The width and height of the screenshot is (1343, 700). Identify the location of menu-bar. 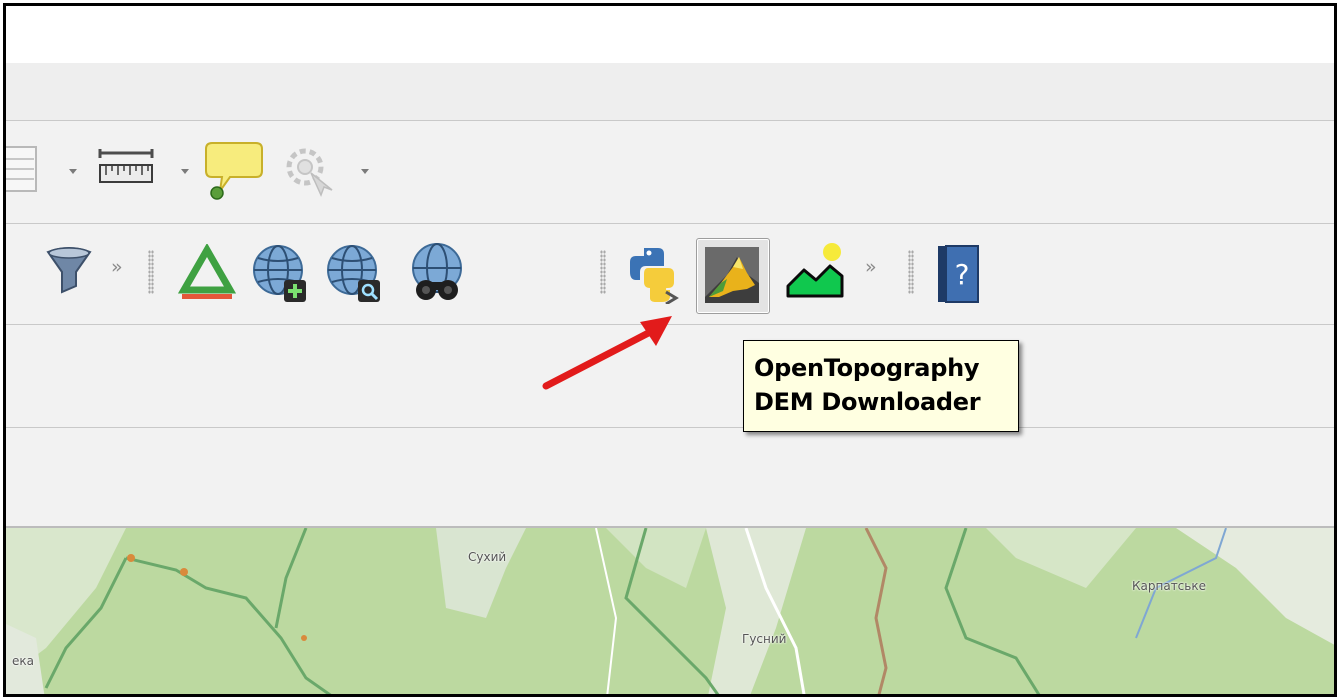
(670, 92).